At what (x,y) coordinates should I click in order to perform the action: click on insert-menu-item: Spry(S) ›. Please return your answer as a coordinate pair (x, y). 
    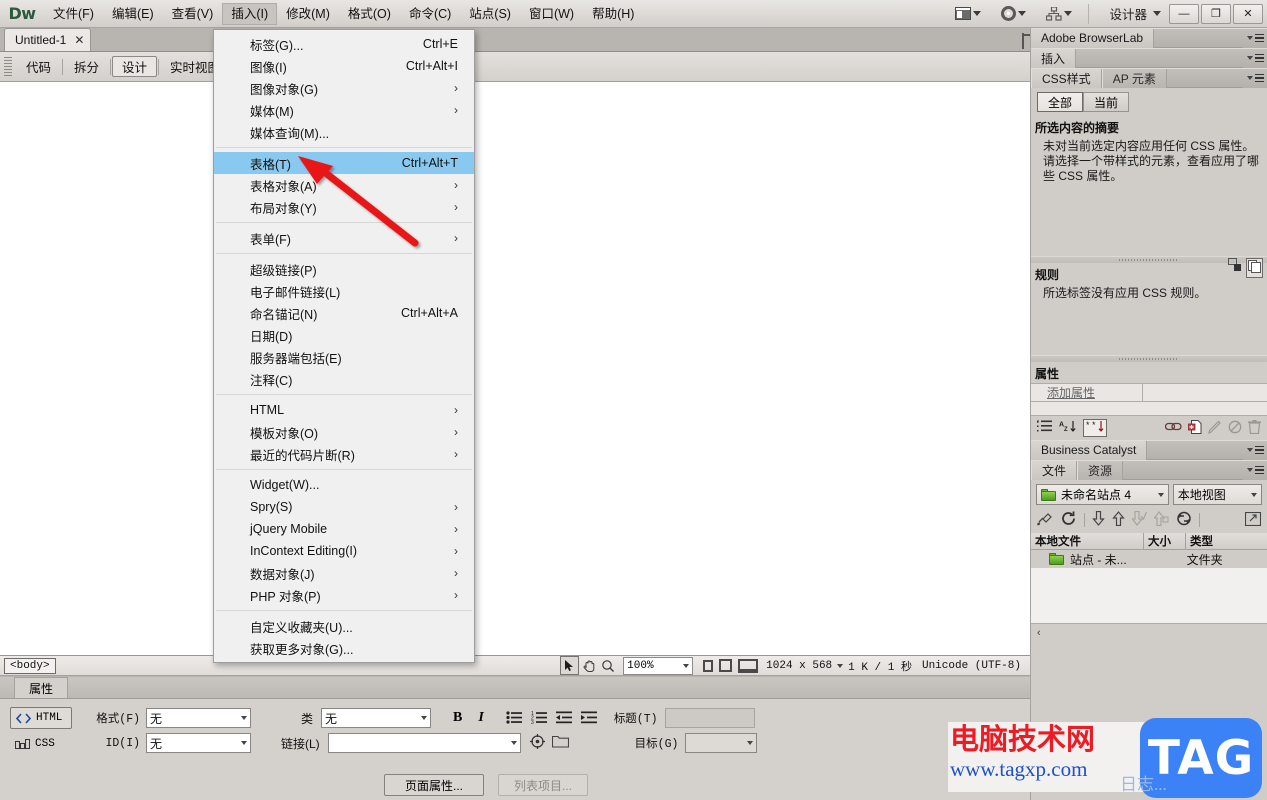
    Looking at the image, I should click on (344, 507).